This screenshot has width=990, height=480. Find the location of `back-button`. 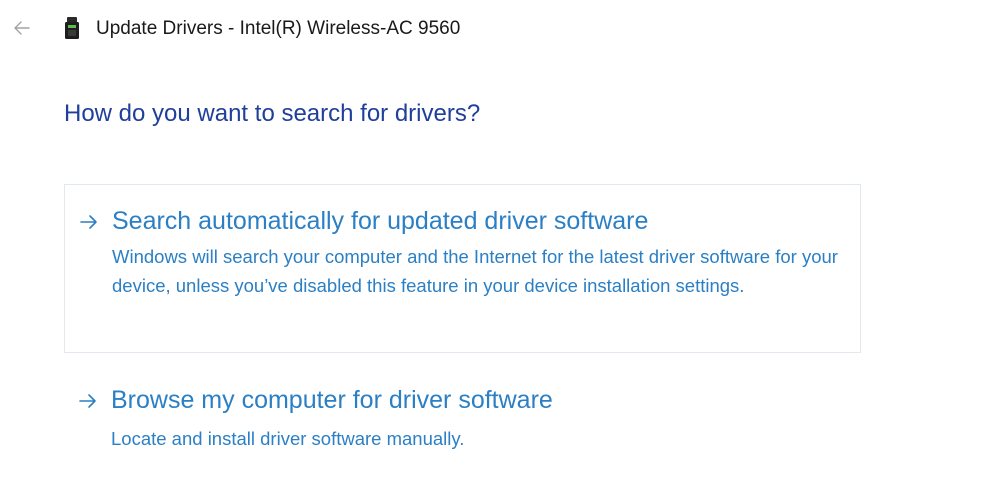

back-button is located at coordinates (22, 28).